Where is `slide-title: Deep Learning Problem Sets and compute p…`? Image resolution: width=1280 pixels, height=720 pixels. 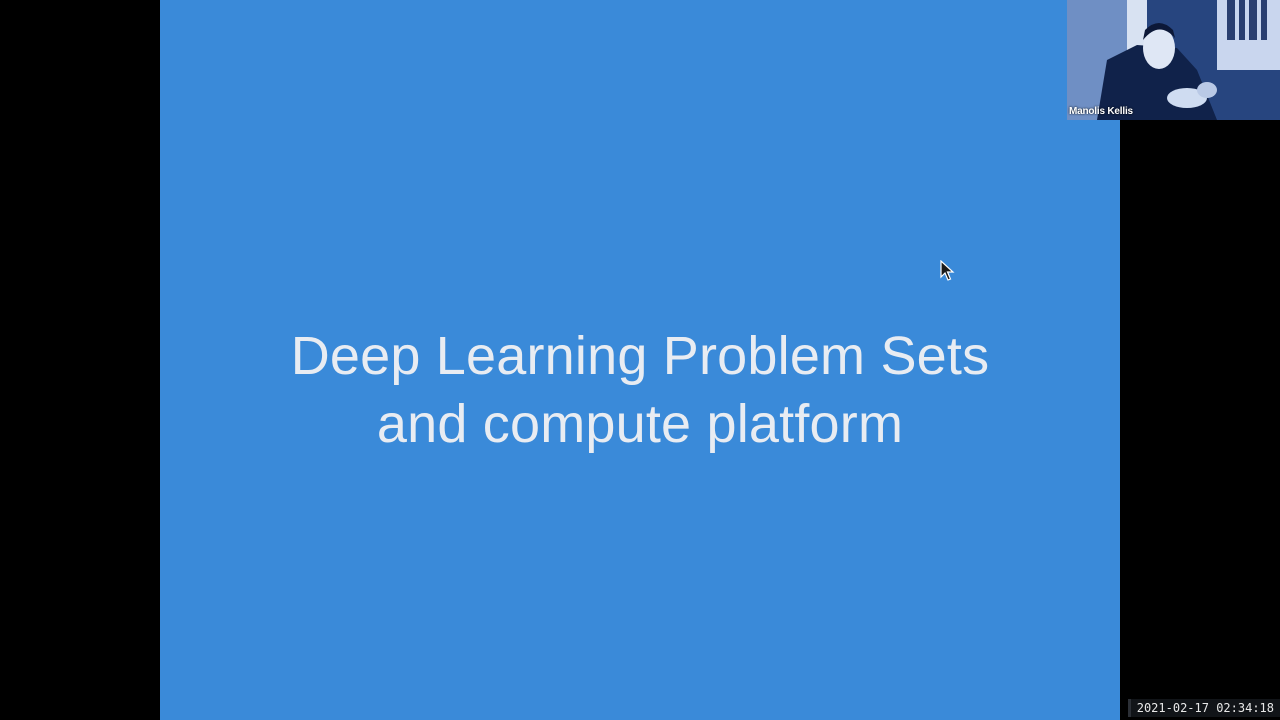 slide-title: Deep Learning Problem Sets and compute p… is located at coordinates (640, 390).